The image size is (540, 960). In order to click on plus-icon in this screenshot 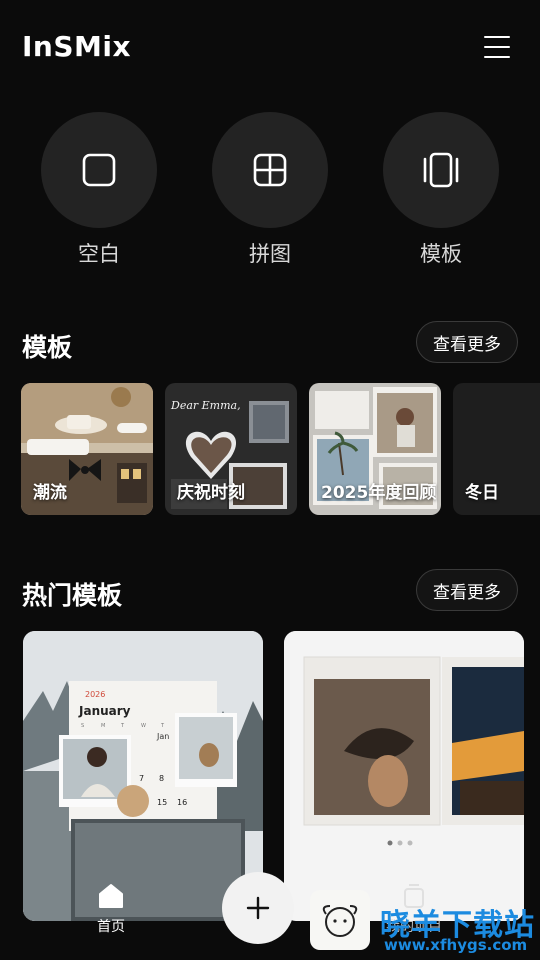, I will do `click(258, 908)`.